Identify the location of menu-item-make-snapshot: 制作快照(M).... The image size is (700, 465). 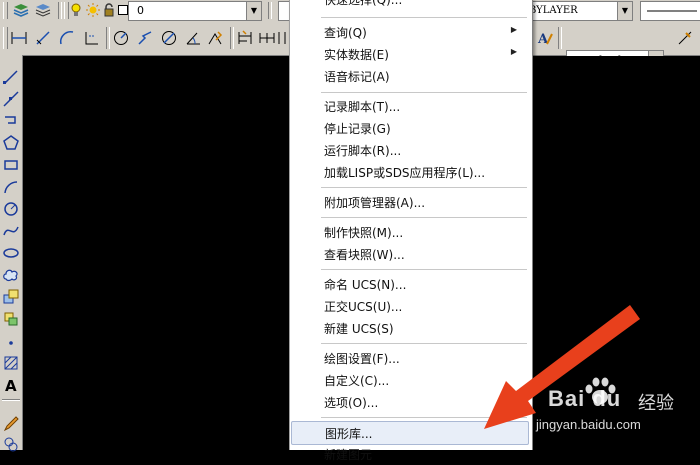
(410, 232).